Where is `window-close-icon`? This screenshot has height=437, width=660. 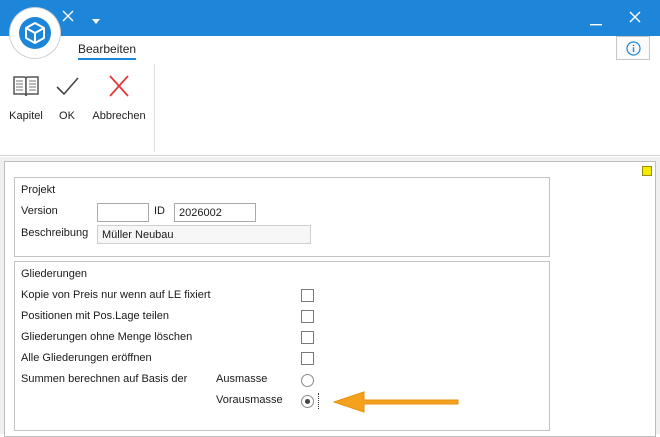 window-close-icon is located at coordinates (635, 18).